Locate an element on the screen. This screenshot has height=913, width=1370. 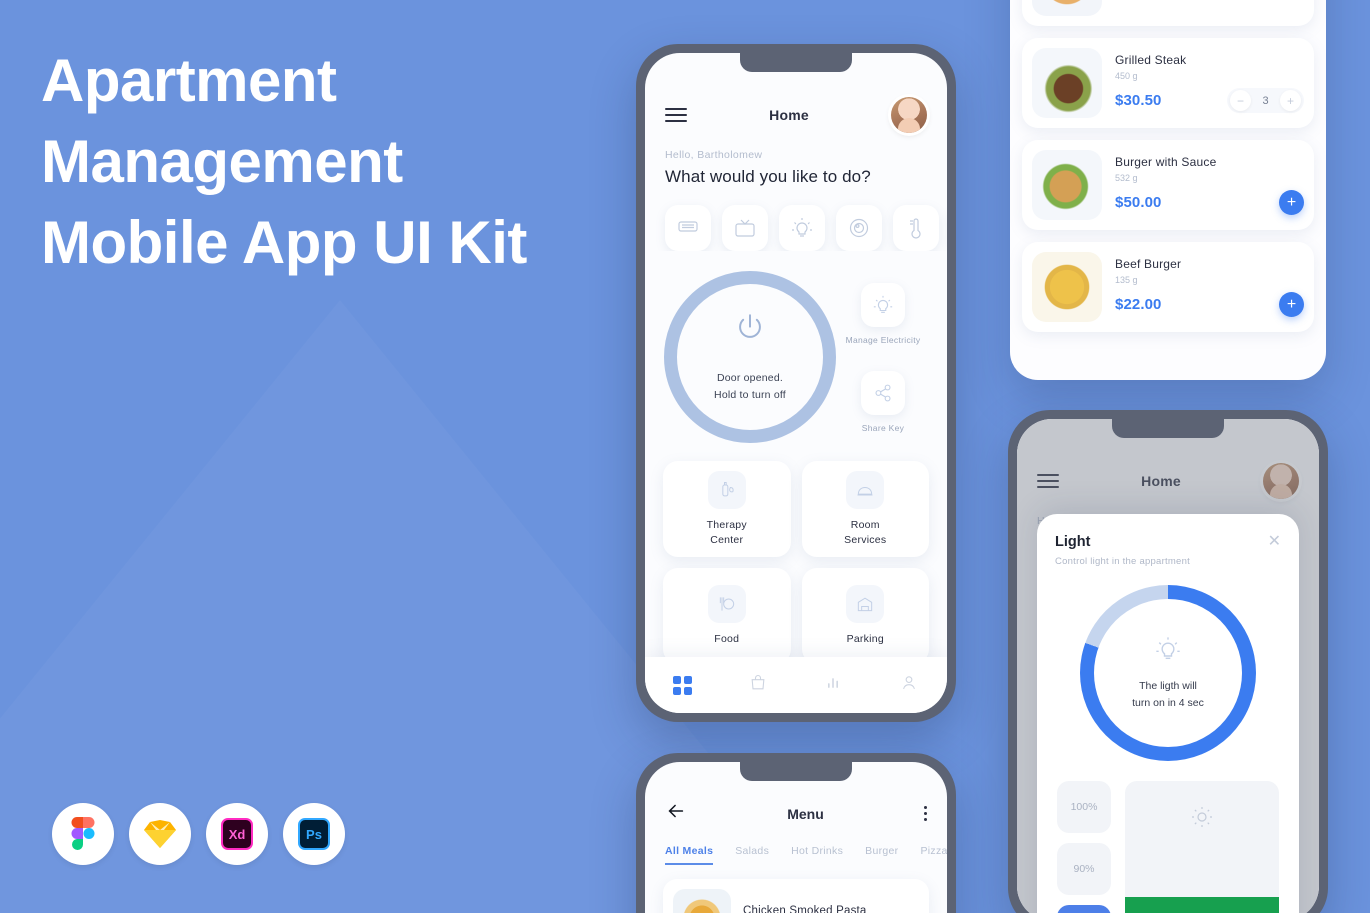
device-icon-row is located at coordinates (796, 219).